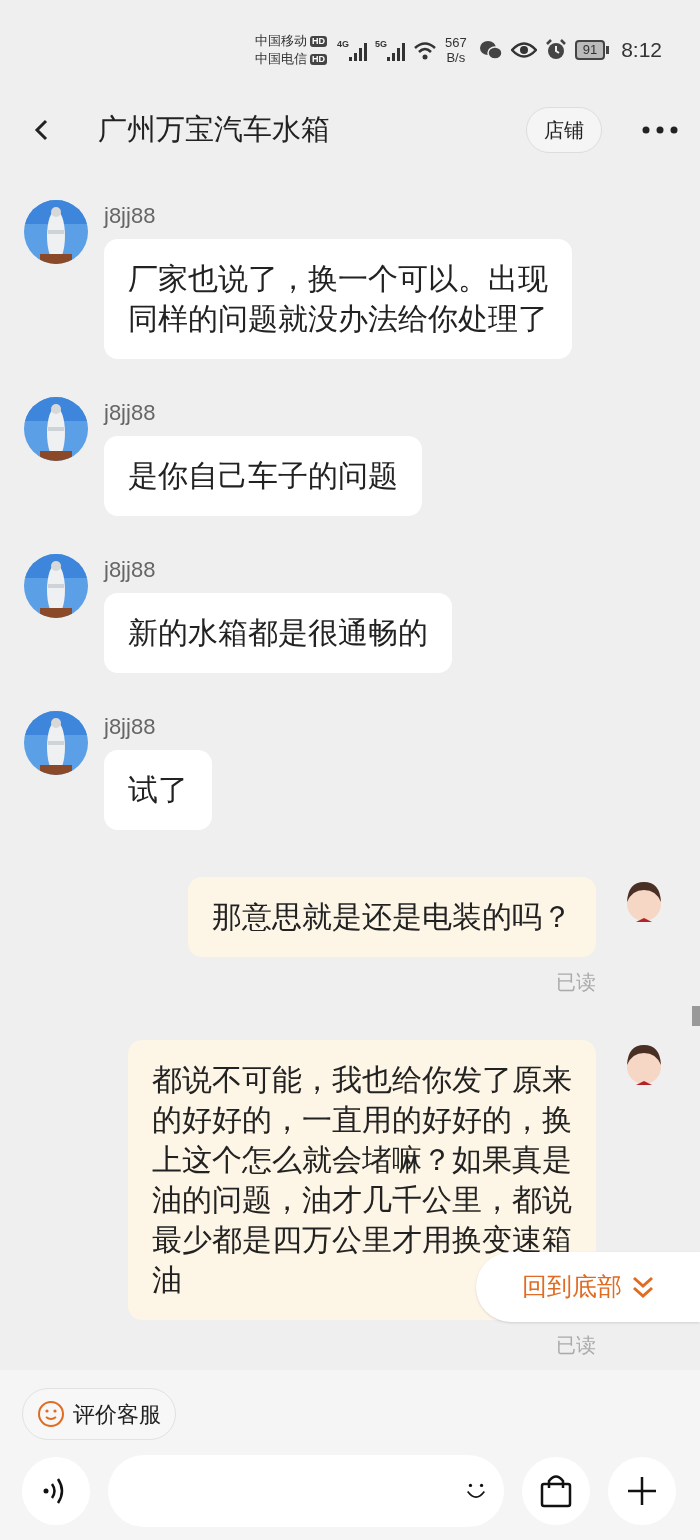 This screenshot has width=700, height=1540. What do you see at coordinates (99, 1414) in the screenshot?
I see `rate-service-button: 评价客服` at bounding box center [99, 1414].